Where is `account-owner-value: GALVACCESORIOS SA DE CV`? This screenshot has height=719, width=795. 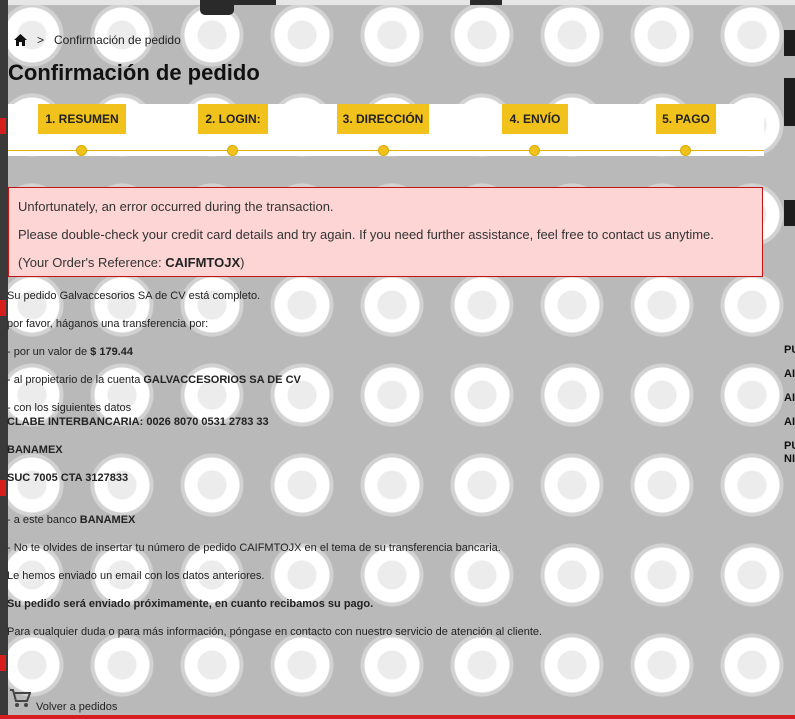 account-owner-value: GALVACCESORIOS SA DE CV is located at coordinates (222, 380).